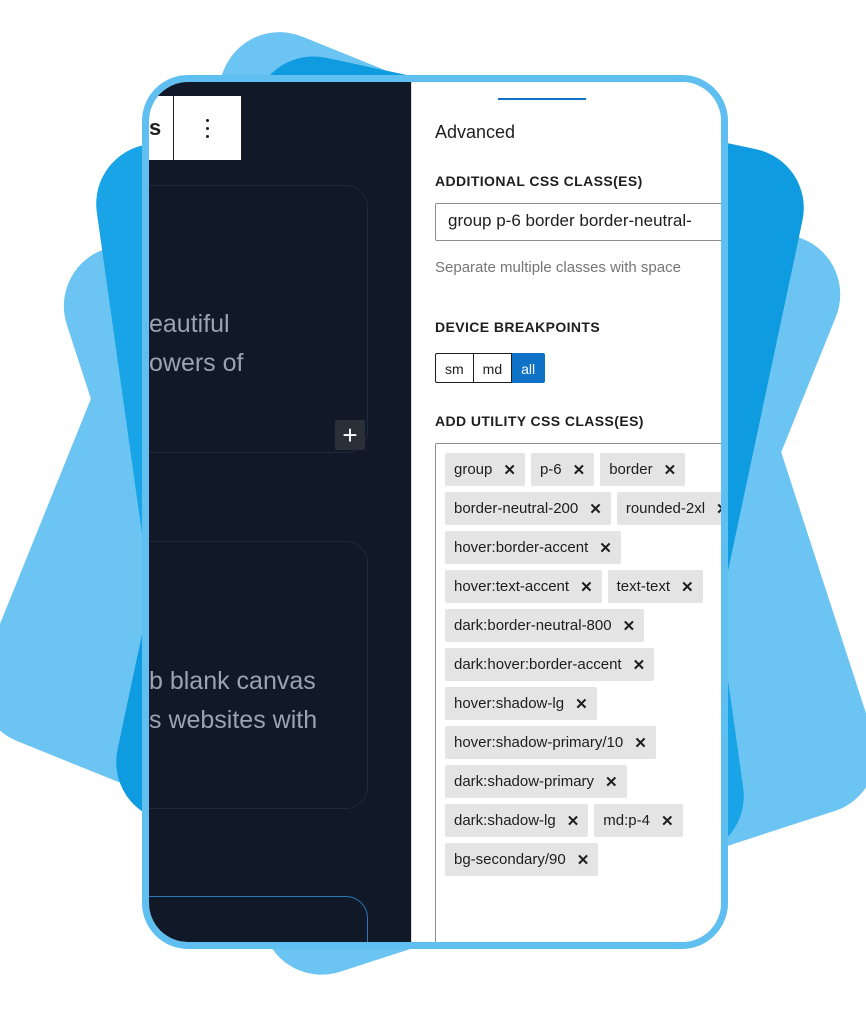 This screenshot has height=1024, width=866. I want to click on utility-class-token: dark:hover:border-accent ✕, so click(550, 664).